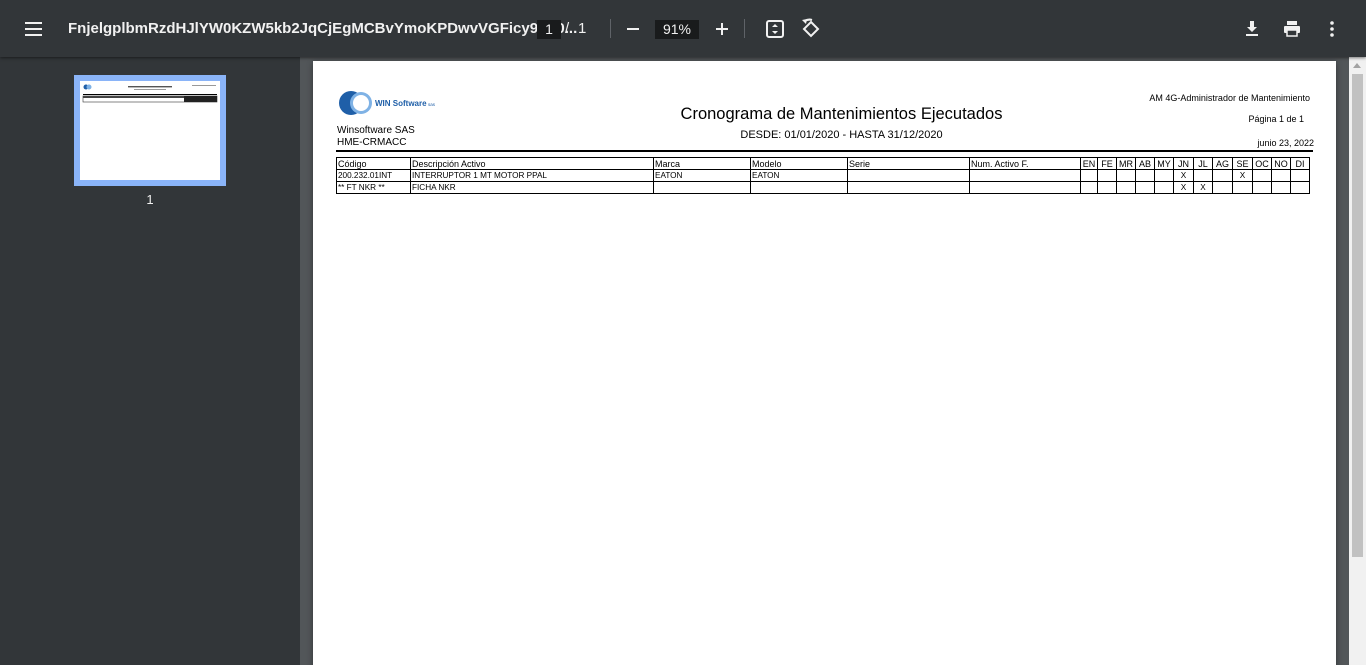 The height and width of the screenshot is (665, 1366). What do you see at coordinates (1089, 163) in the screenshot?
I see `month-header: EN` at bounding box center [1089, 163].